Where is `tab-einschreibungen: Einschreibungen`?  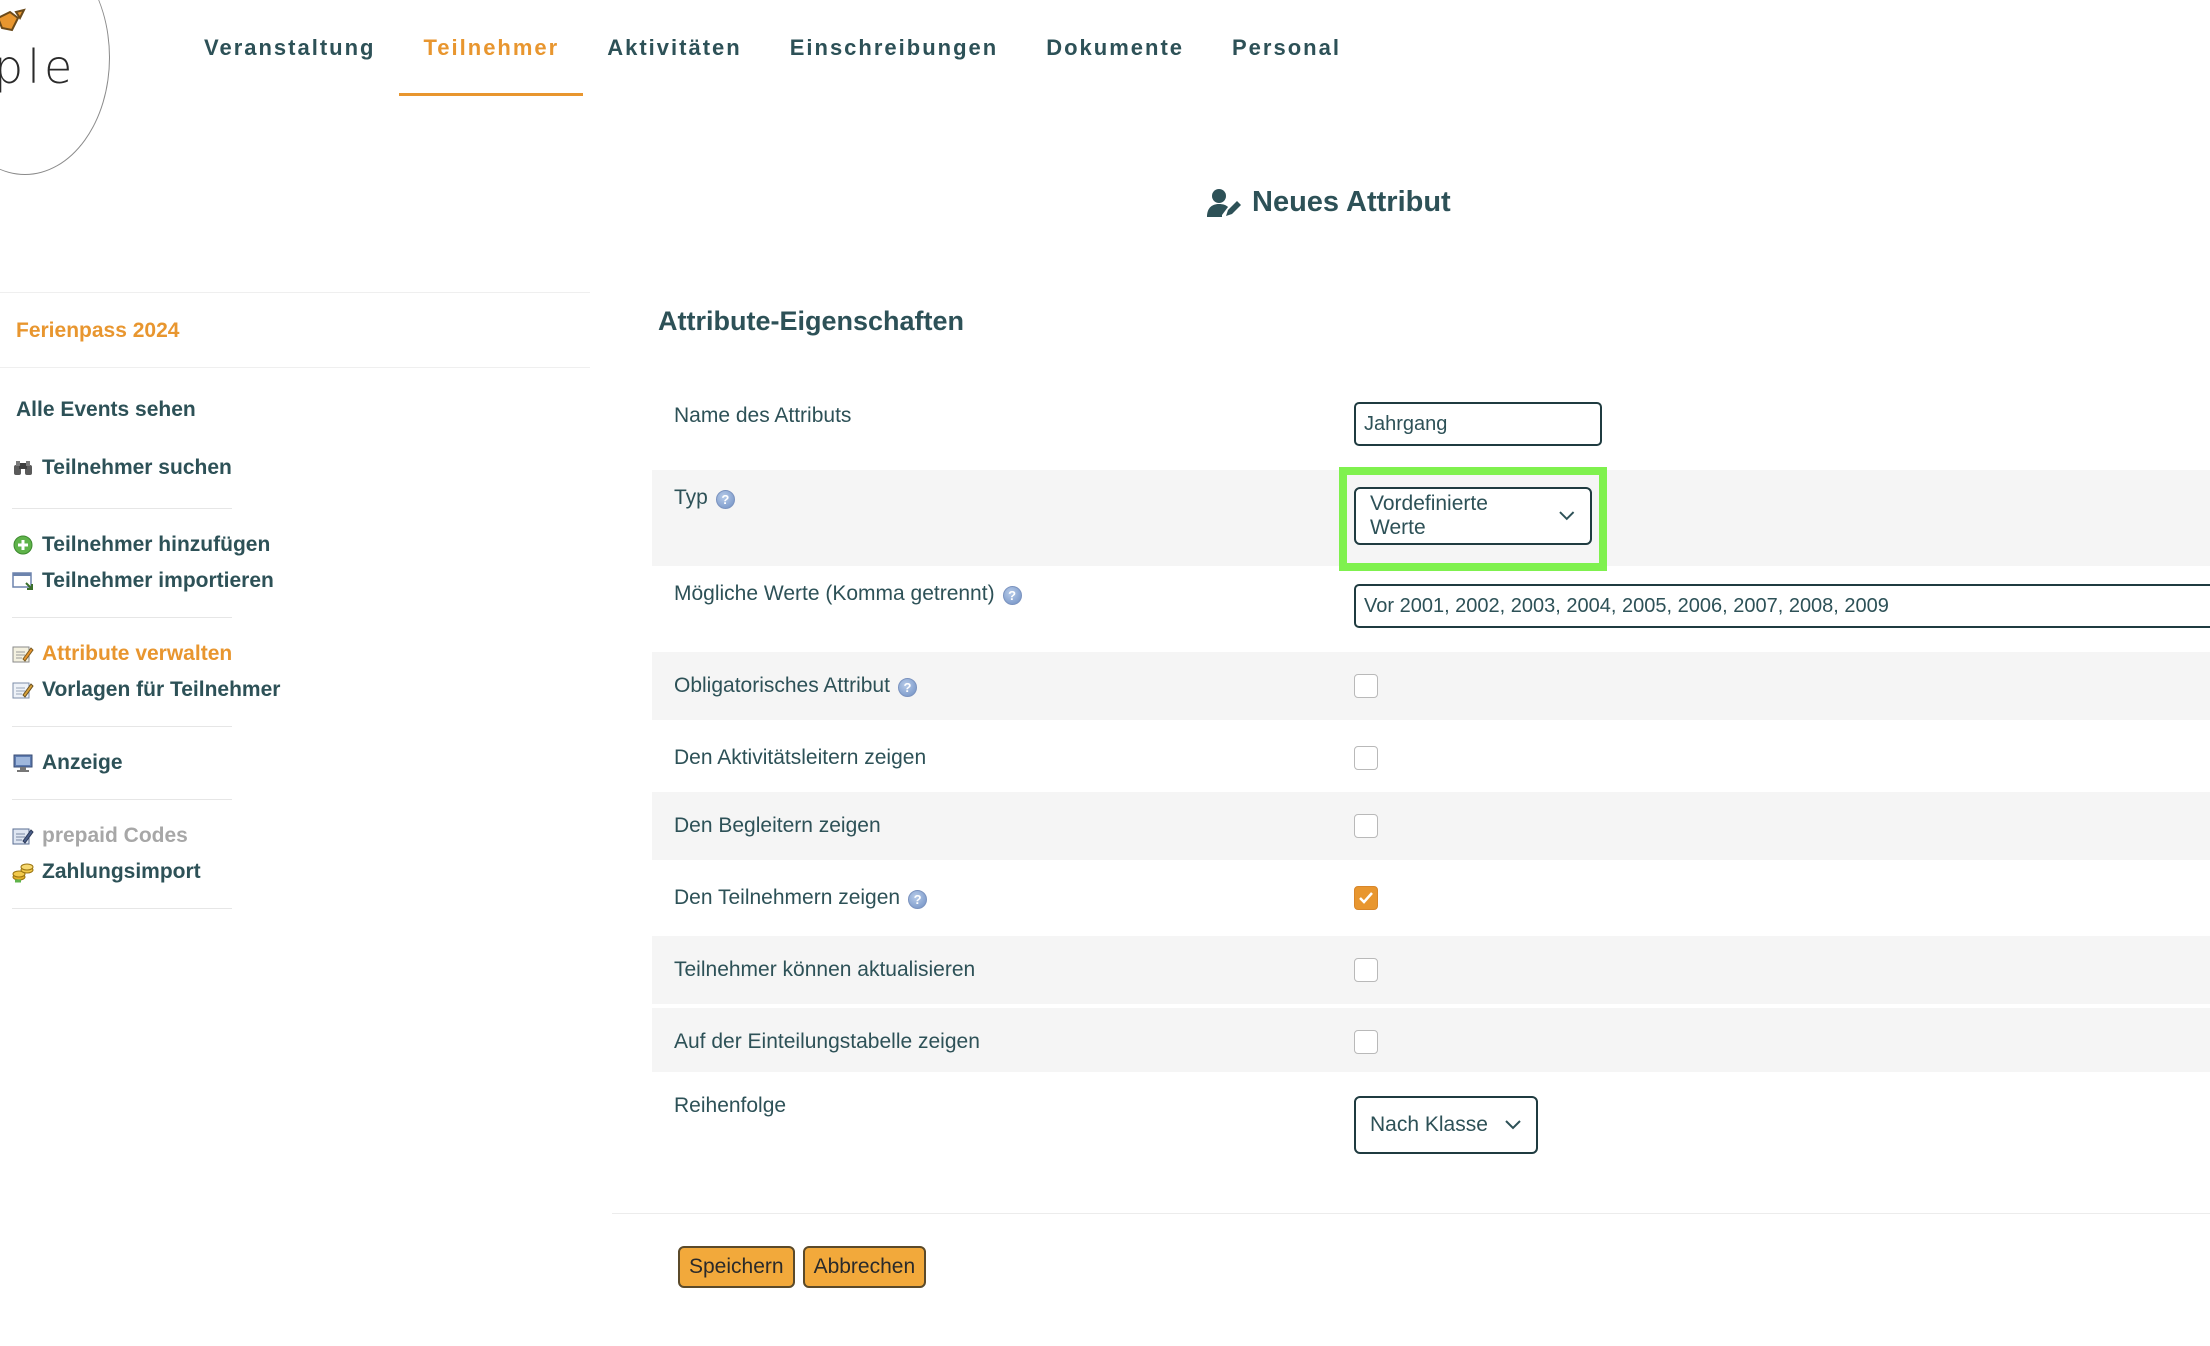
tab-einschreibungen: Einschreibungen is located at coordinates (894, 48).